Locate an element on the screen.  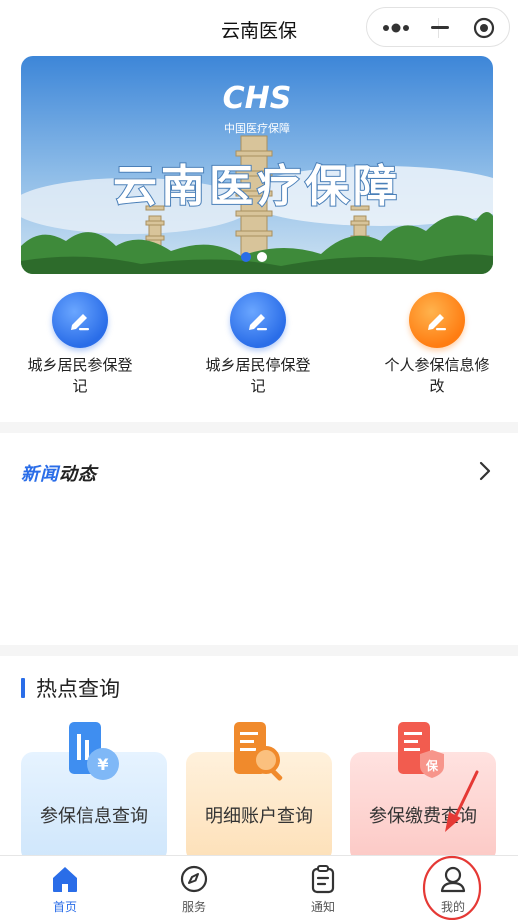
shortcut-label: 城乡居民参保登记 is located at coordinates (80, 375).